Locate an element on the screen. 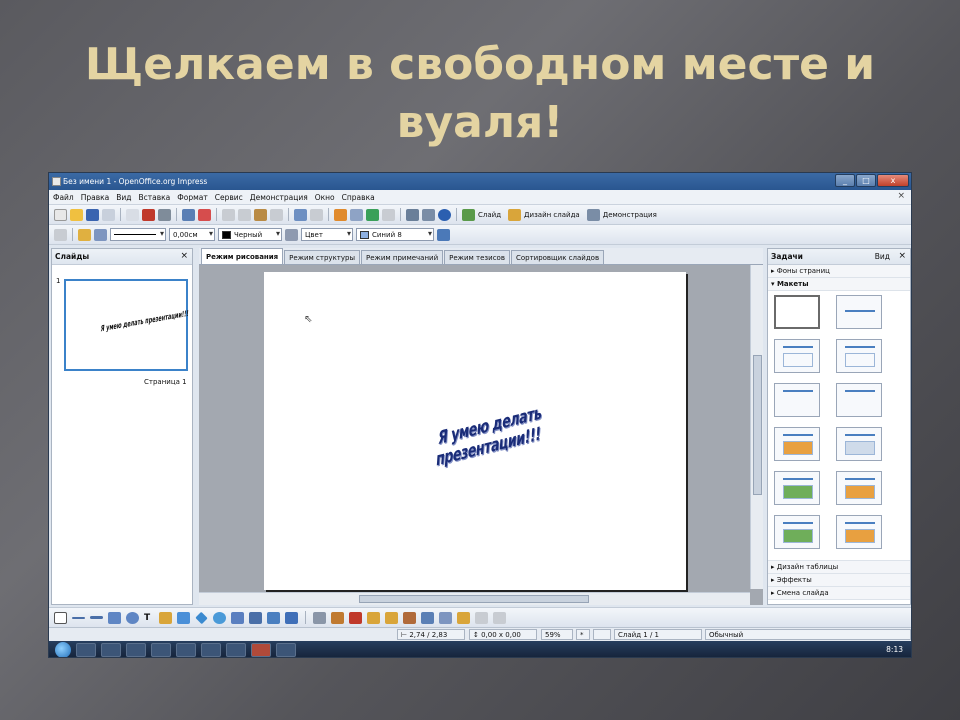 The height and width of the screenshot is (720, 960). layout-title-only is located at coordinates (797, 400).